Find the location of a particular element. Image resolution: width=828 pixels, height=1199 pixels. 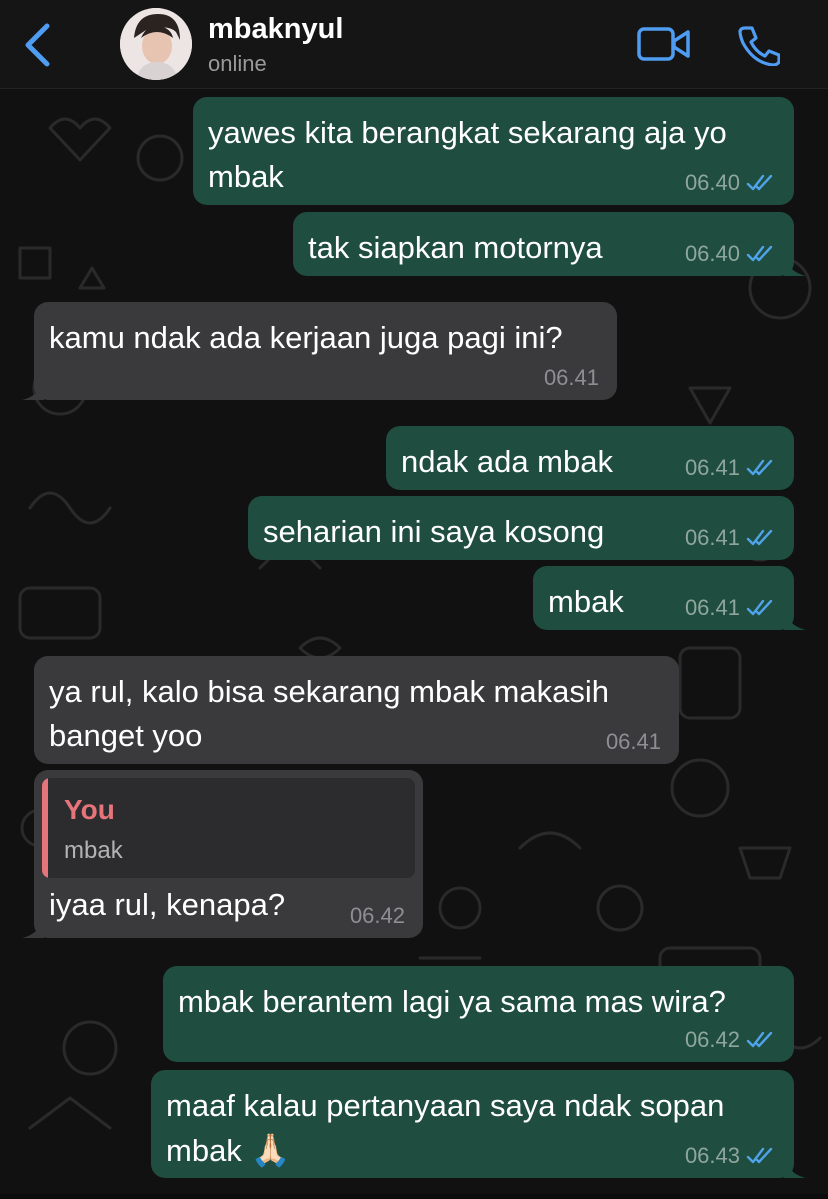

video-camera-icon is located at coordinates (663, 44).